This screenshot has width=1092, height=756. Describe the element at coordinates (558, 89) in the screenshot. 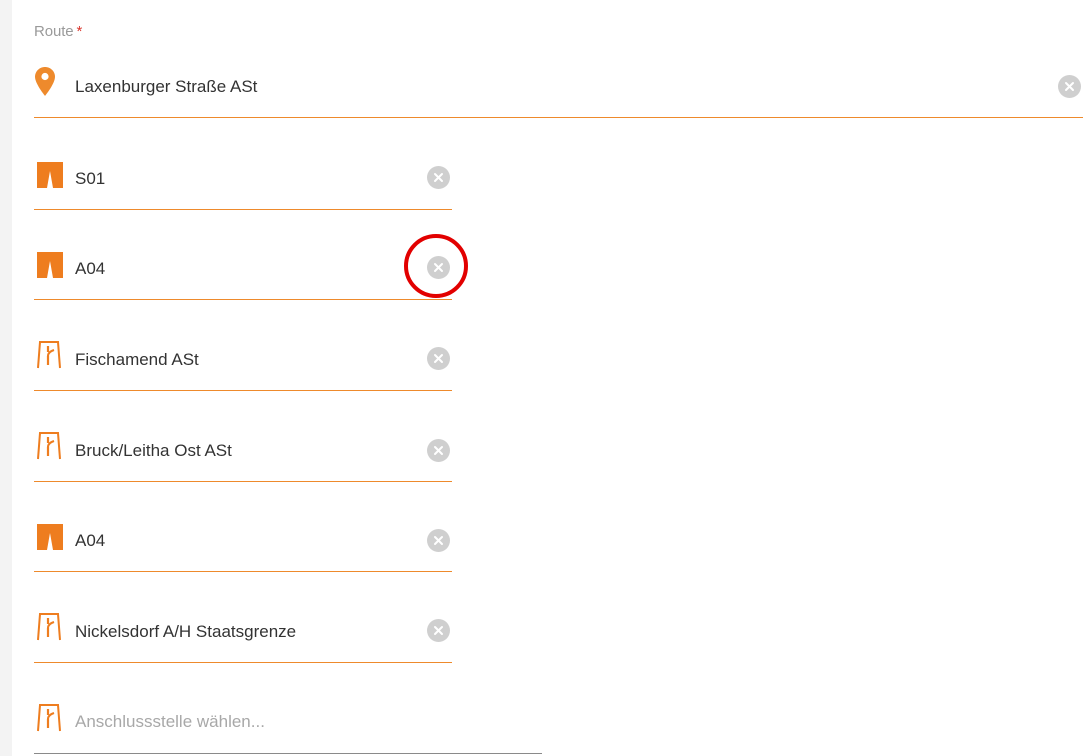

I see `origin-field: Laxenburger Straße ASt` at that location.